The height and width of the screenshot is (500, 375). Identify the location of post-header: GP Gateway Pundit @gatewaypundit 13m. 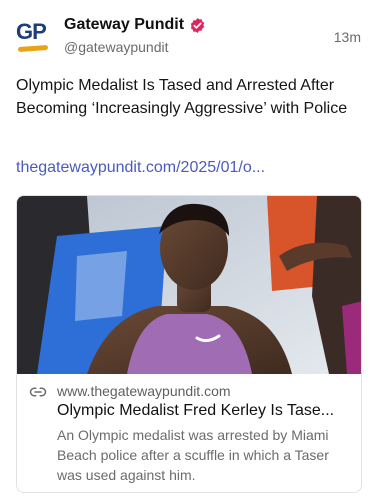
(188, 36).